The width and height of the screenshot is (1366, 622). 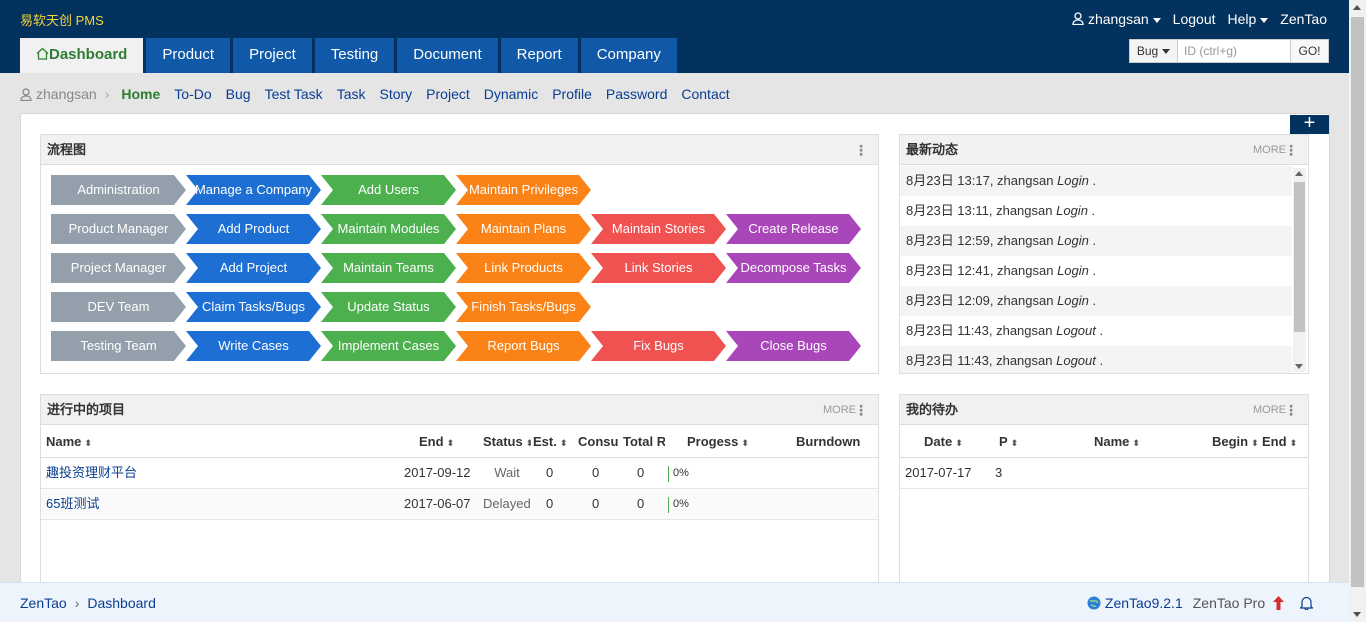 What do you see at coordinates (459, 504) in the screenshot?
I see `table-row: 65班测试 2017-06-07 Delayed 0 0 0 0%` at bounding box center [459, 504].